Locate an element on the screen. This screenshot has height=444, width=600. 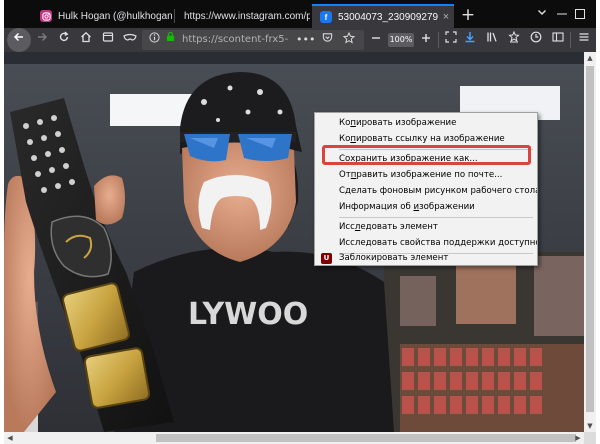
menu-item-block-element: U Заблокировать элемент is located at coordinates (426, 258).